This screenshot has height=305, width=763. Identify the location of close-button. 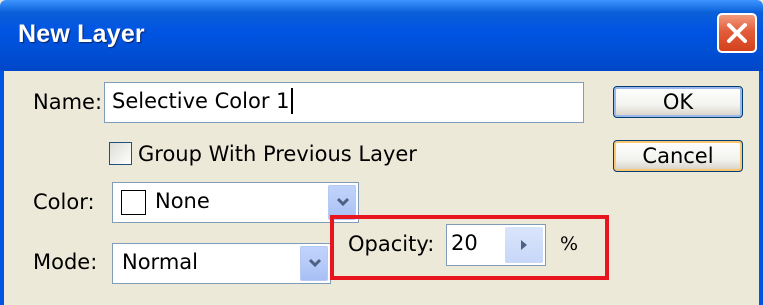
(737, 33).